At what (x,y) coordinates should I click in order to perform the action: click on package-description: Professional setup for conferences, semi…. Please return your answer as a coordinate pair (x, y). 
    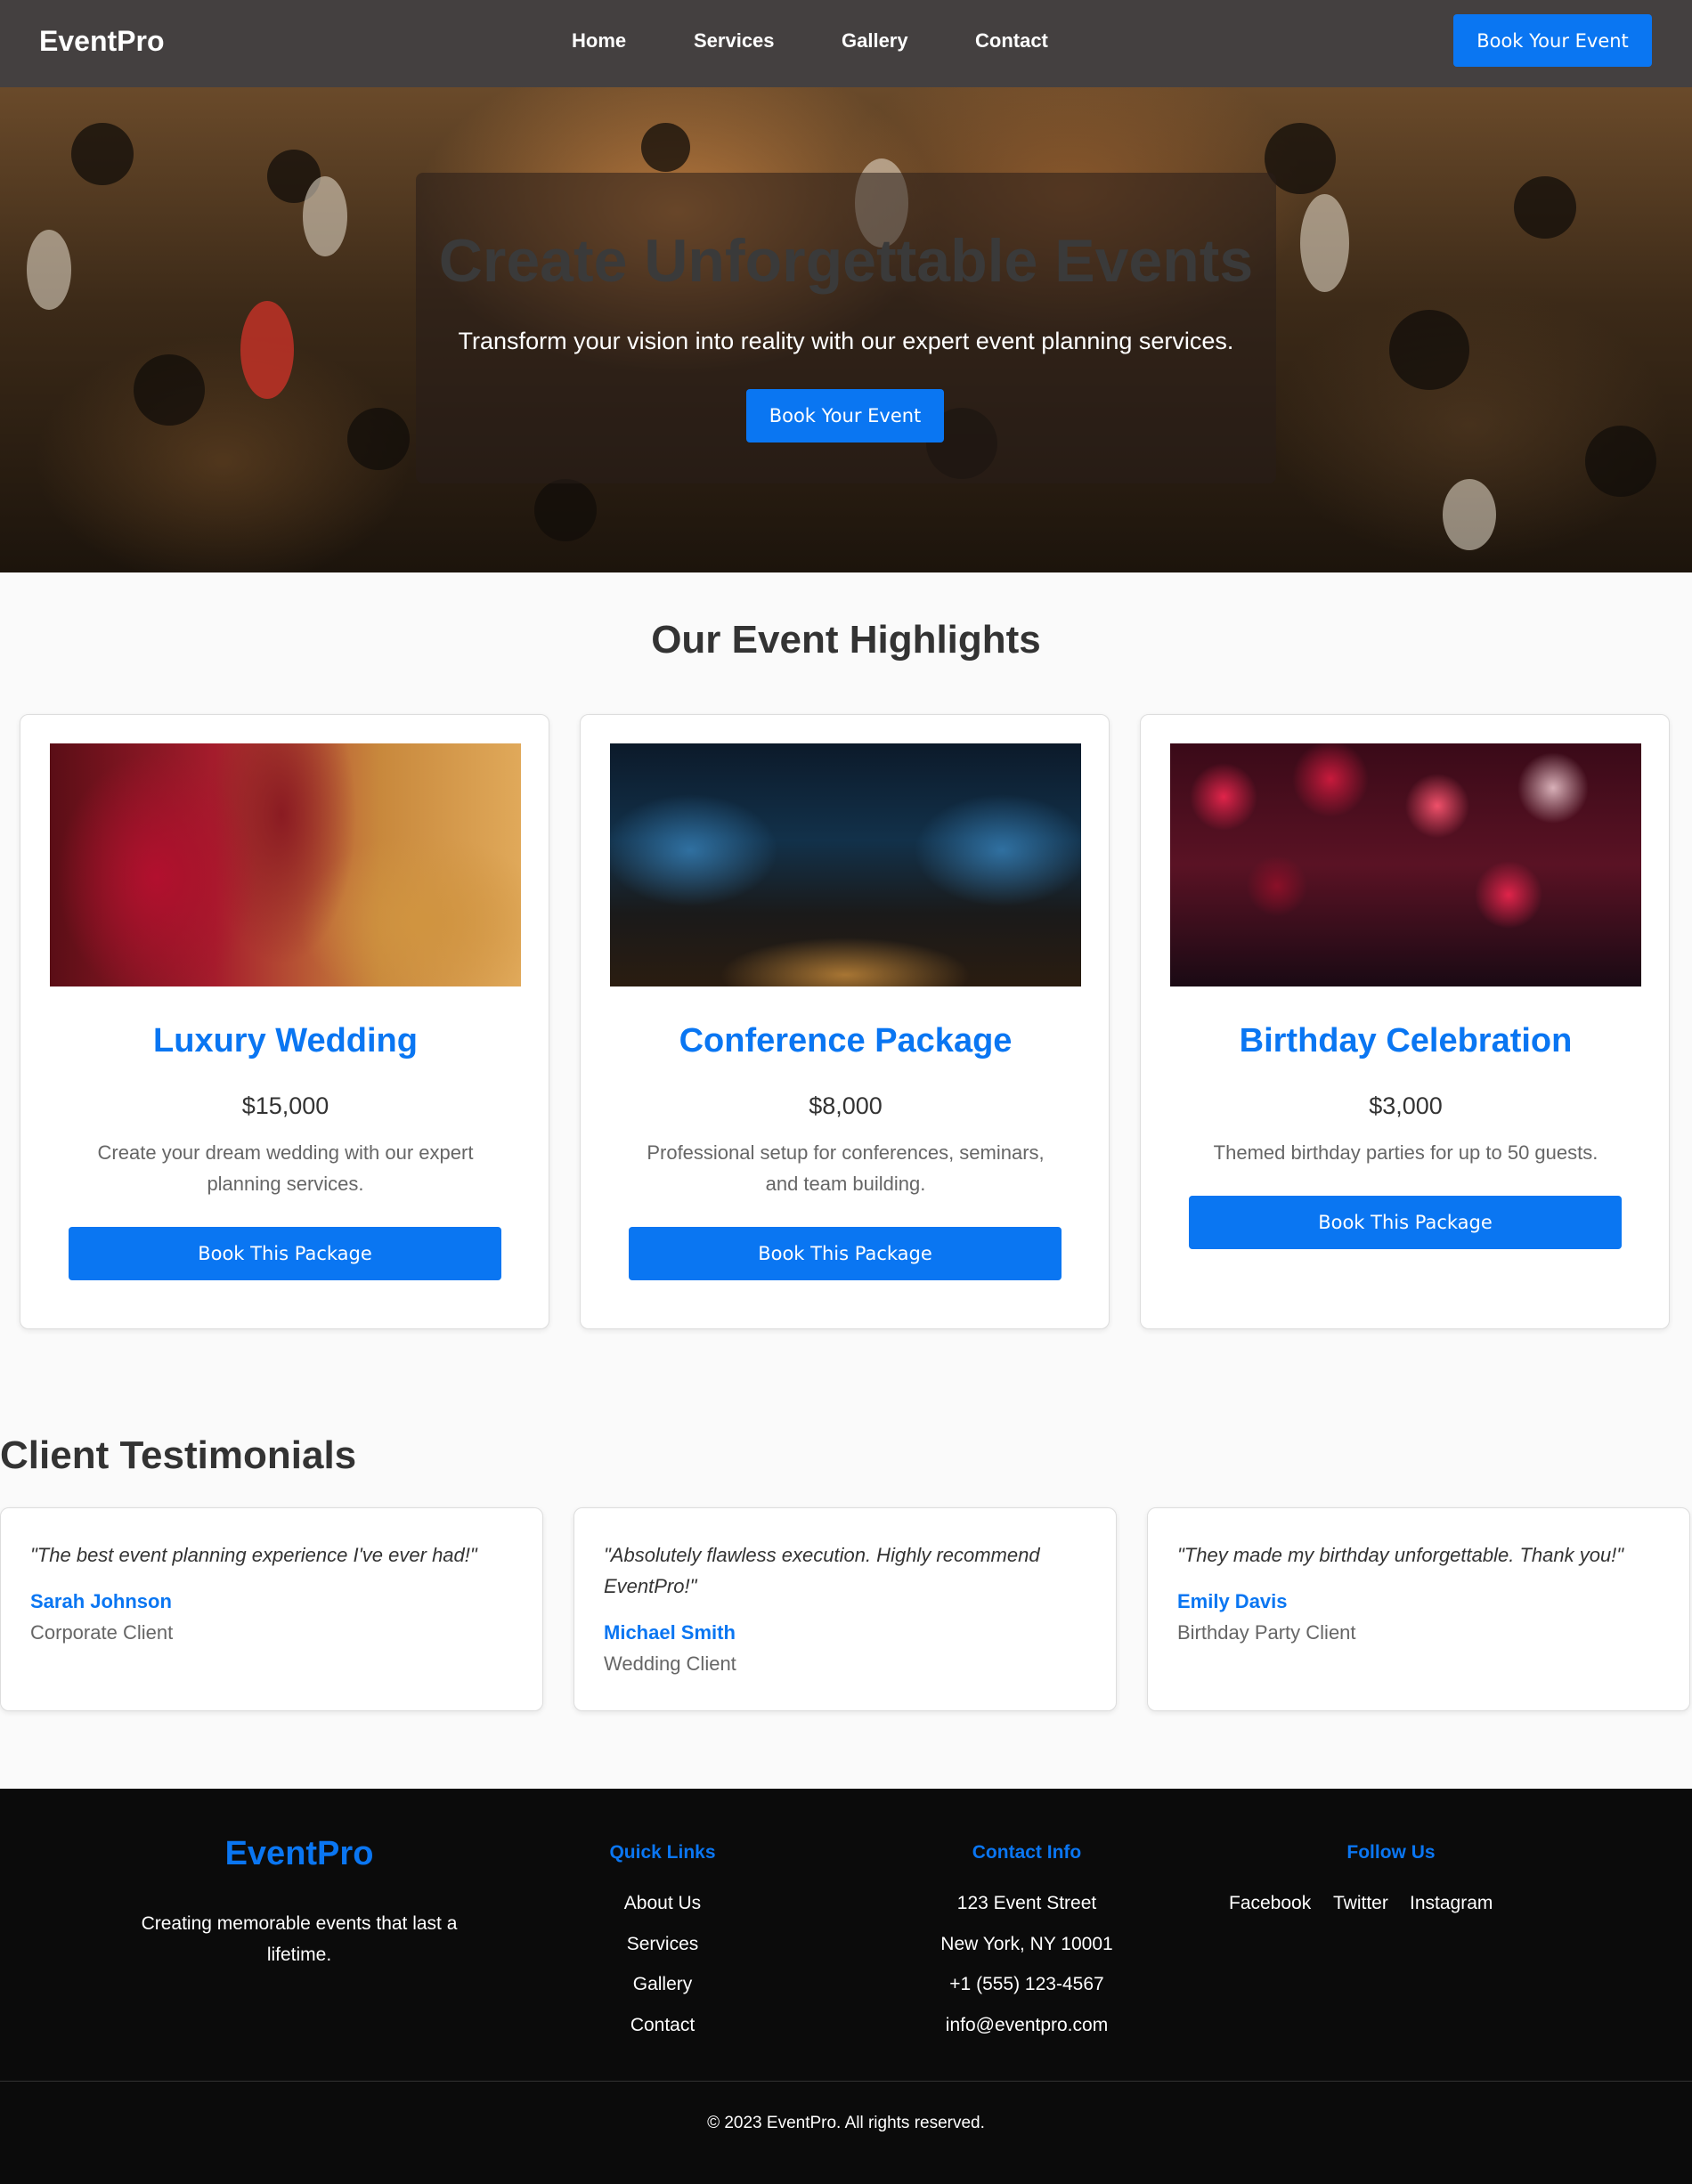
    Looking at the image, I should click on (846, 1168).